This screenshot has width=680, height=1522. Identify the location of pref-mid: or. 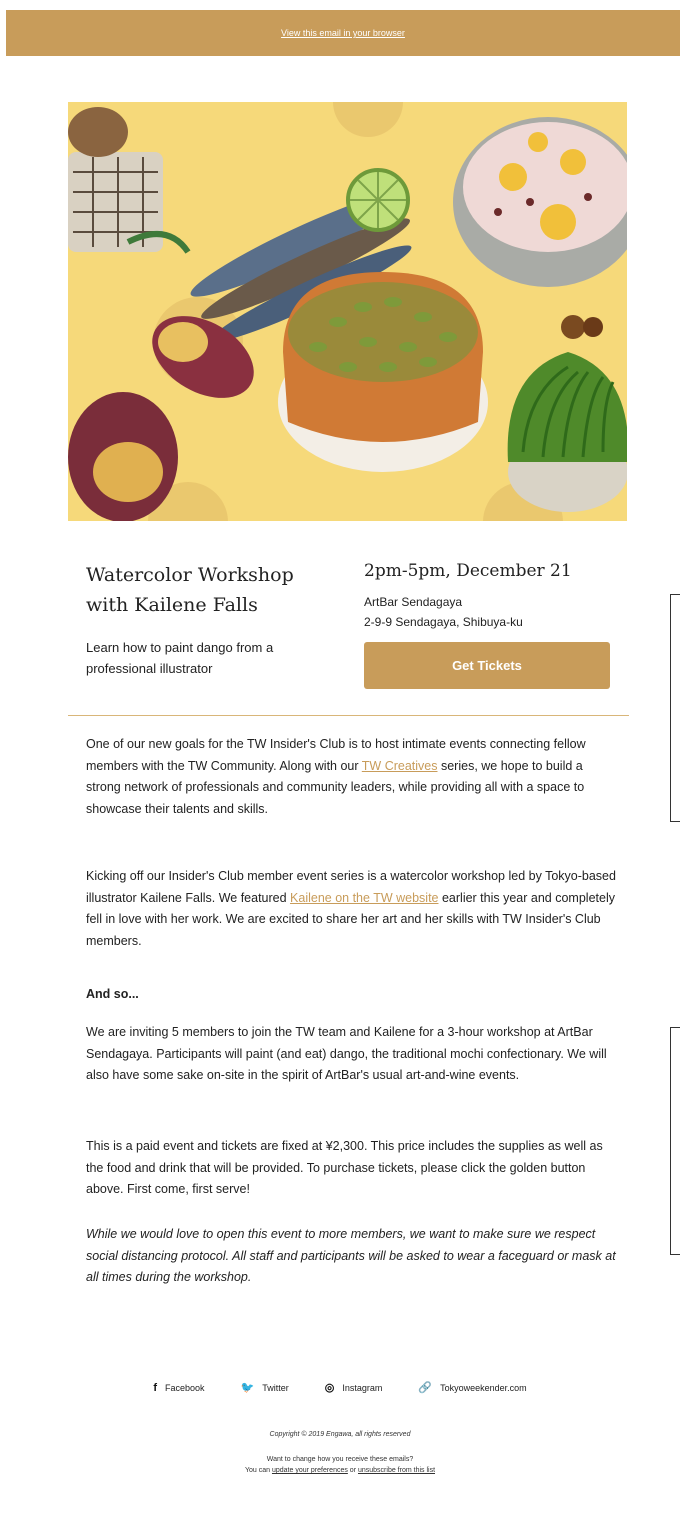
(352, 1470).